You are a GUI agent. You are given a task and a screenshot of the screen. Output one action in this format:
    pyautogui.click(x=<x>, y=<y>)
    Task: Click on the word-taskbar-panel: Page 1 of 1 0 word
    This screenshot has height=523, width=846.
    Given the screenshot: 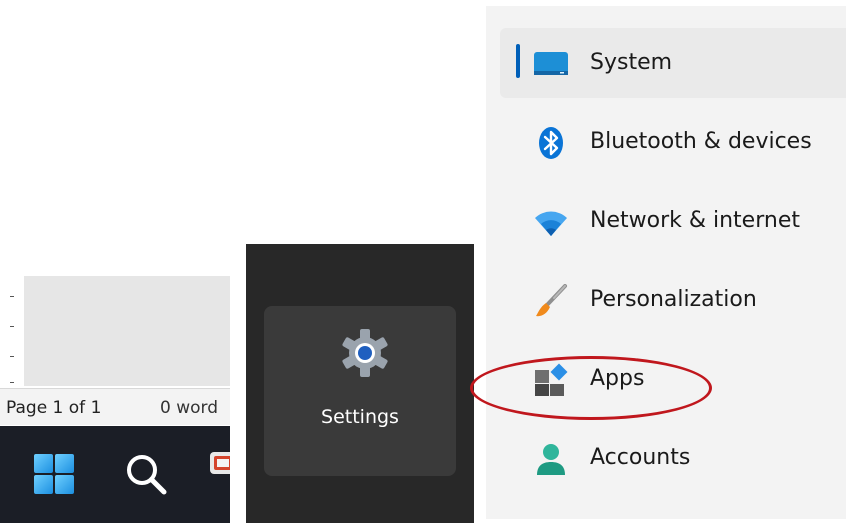 What is the action you would take?
    pyautogui.click(x=115, y=399)
    